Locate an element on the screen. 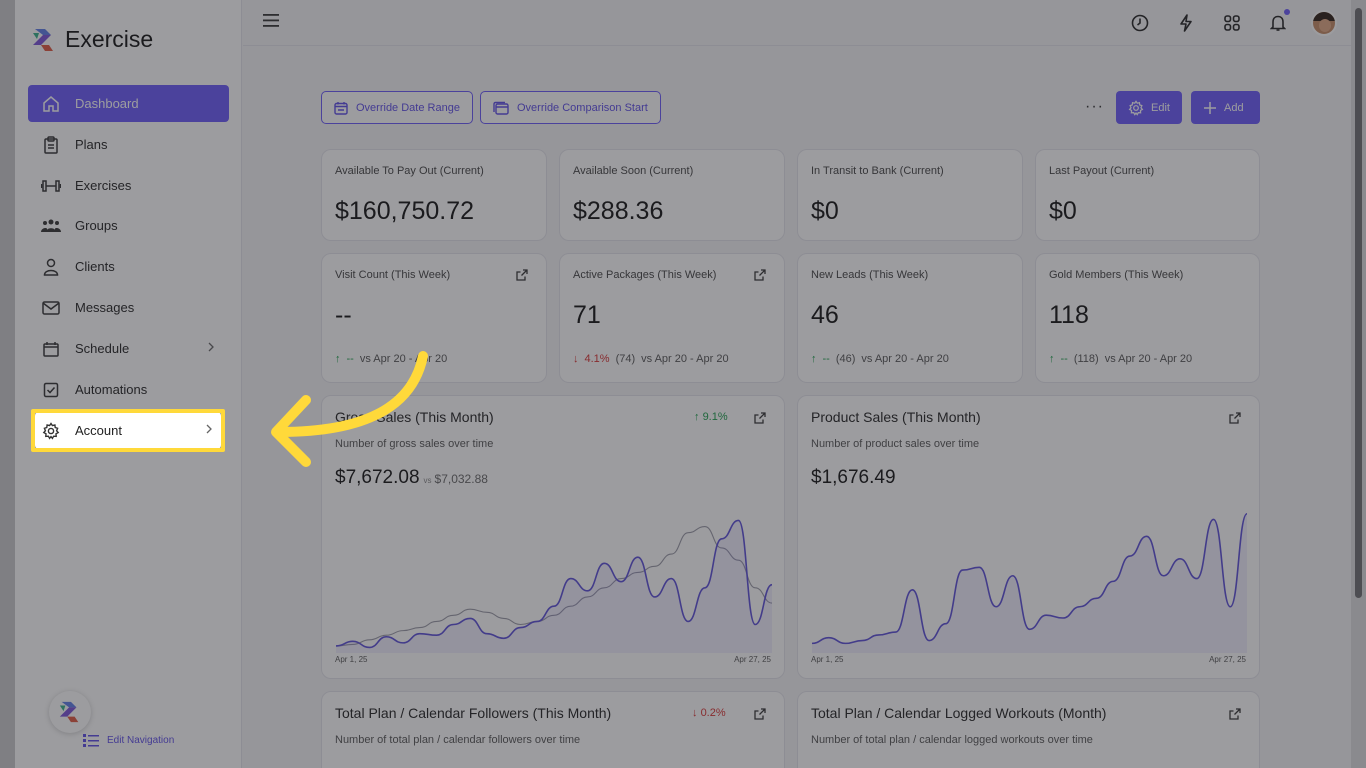  kpi-label: Visit Count (This Week) is located at coordinates (393, 275).